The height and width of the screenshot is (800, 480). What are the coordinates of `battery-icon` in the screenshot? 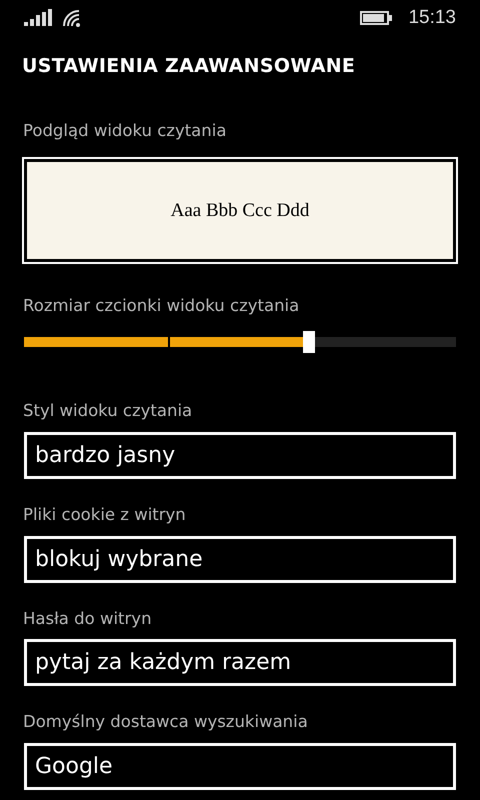 It's located at (376, 18).